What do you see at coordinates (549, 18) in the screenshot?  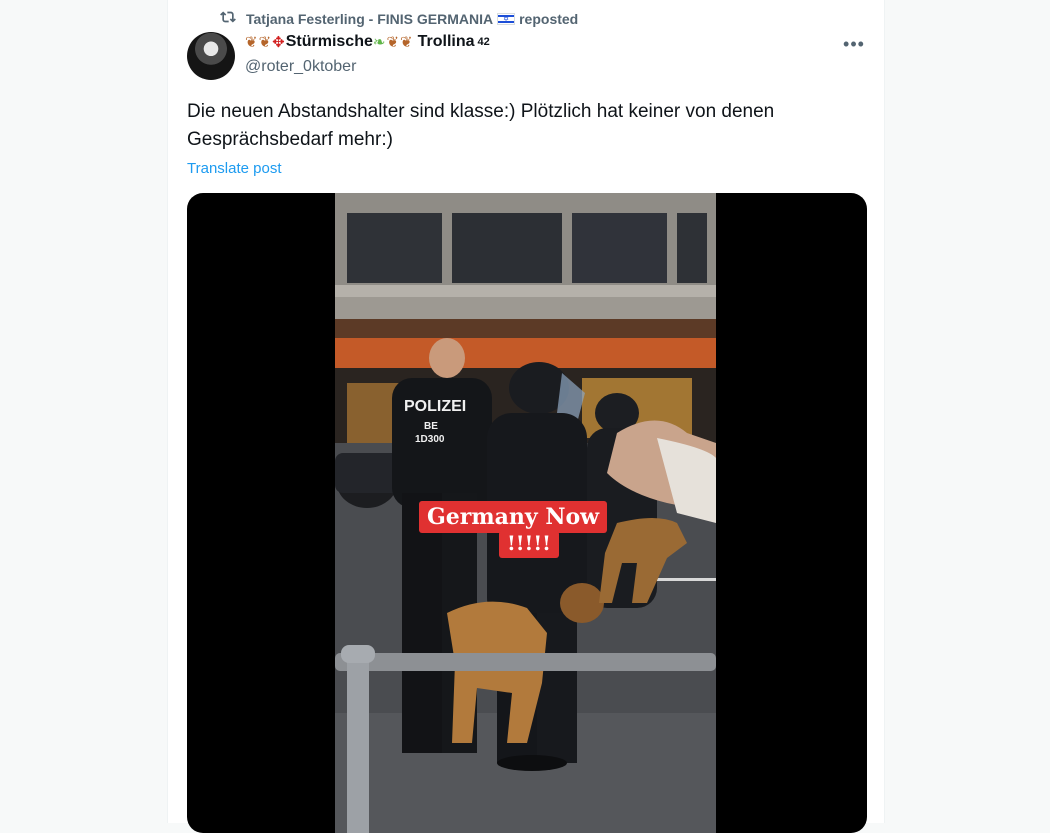 I see `repost-suffix: reposted` at bounding box center [549, 18].